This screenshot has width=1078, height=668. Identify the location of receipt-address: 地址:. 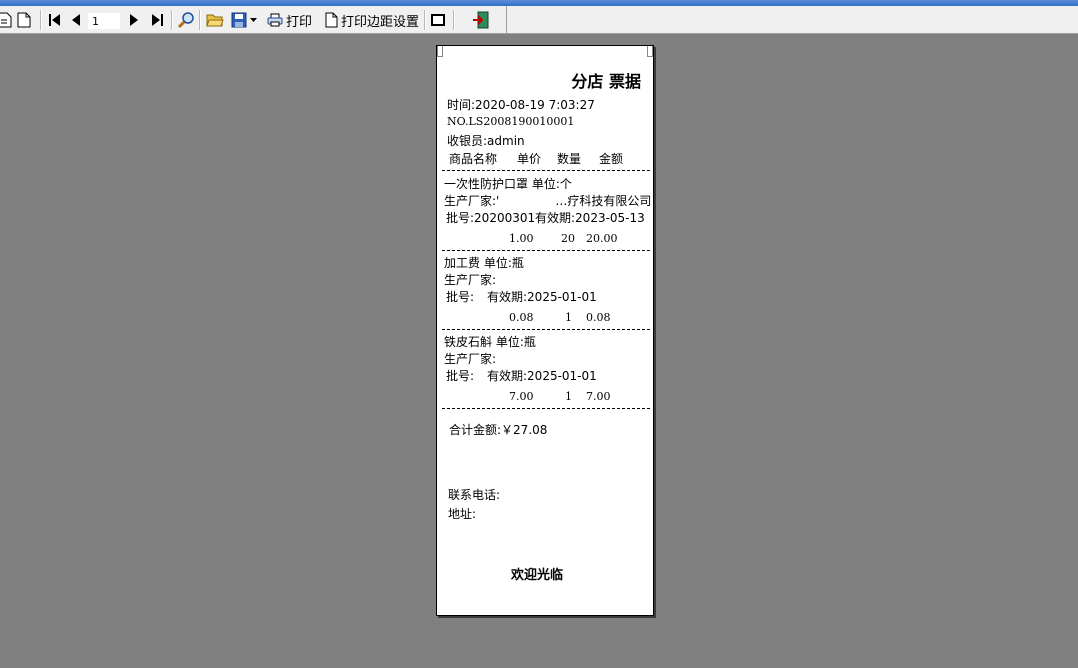
(462, 514).